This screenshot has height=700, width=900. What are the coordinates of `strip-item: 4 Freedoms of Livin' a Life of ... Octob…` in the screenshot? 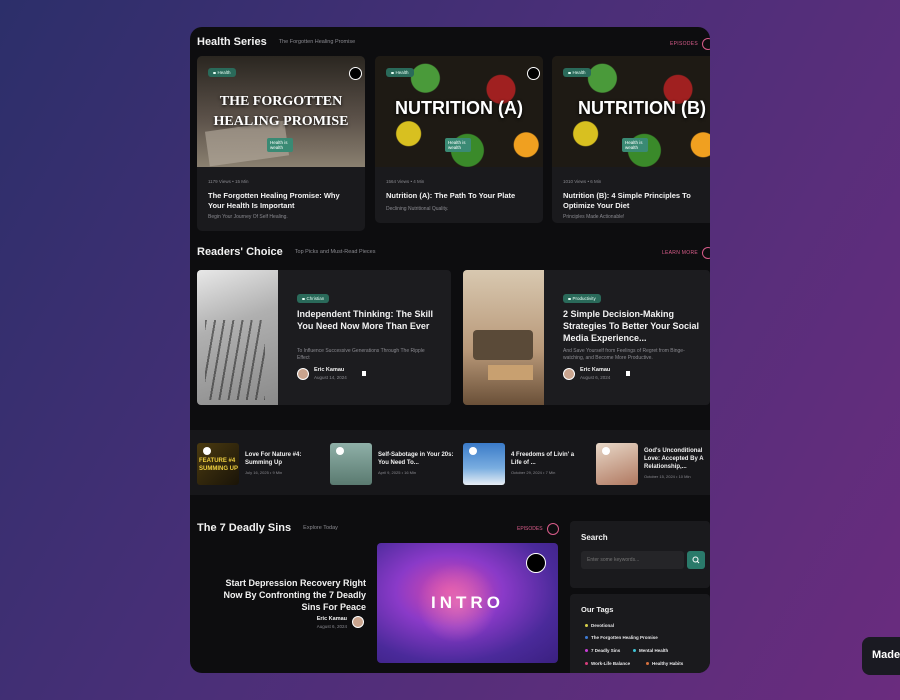 It's located at (523, 464).